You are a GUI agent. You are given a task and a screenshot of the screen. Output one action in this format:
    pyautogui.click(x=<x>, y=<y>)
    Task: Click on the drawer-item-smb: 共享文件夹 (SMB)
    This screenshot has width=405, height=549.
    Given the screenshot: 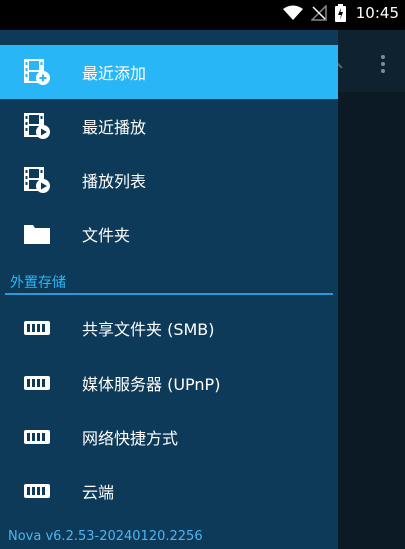 What is the action you would take?
    pyautogui.click(x=169, y=328)
    